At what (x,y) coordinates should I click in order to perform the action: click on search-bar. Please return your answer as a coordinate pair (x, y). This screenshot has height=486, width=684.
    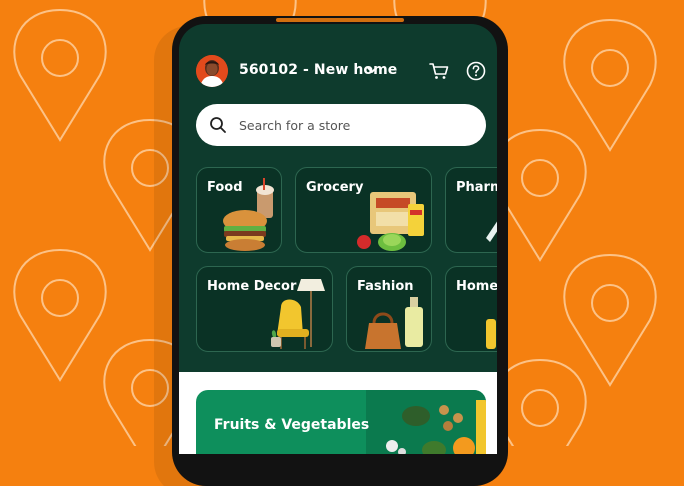
    Looking at the image, I should click on (341, 125).